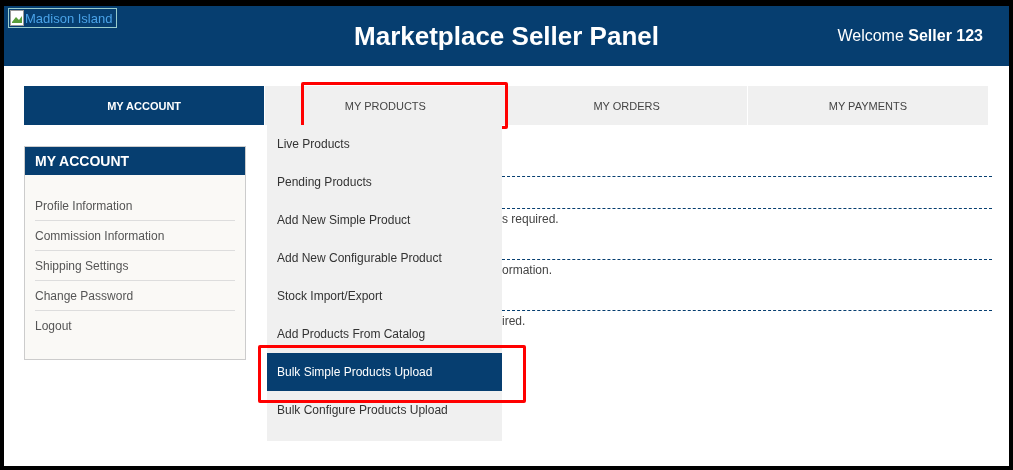 The height and width of the screenshot is (470, 1013). I want to click on nav-tab: MY ORDERS, so click(626, 105).